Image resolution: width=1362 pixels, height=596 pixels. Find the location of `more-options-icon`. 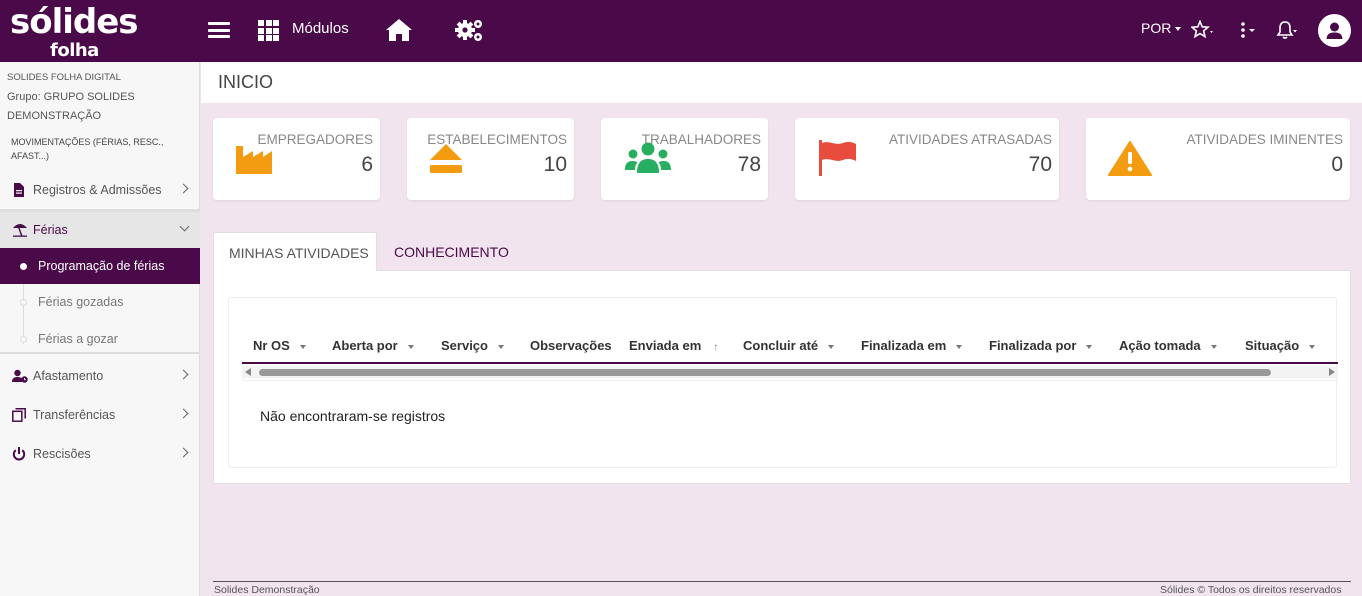

more-options-icon is located at coordinates (1247, 30).